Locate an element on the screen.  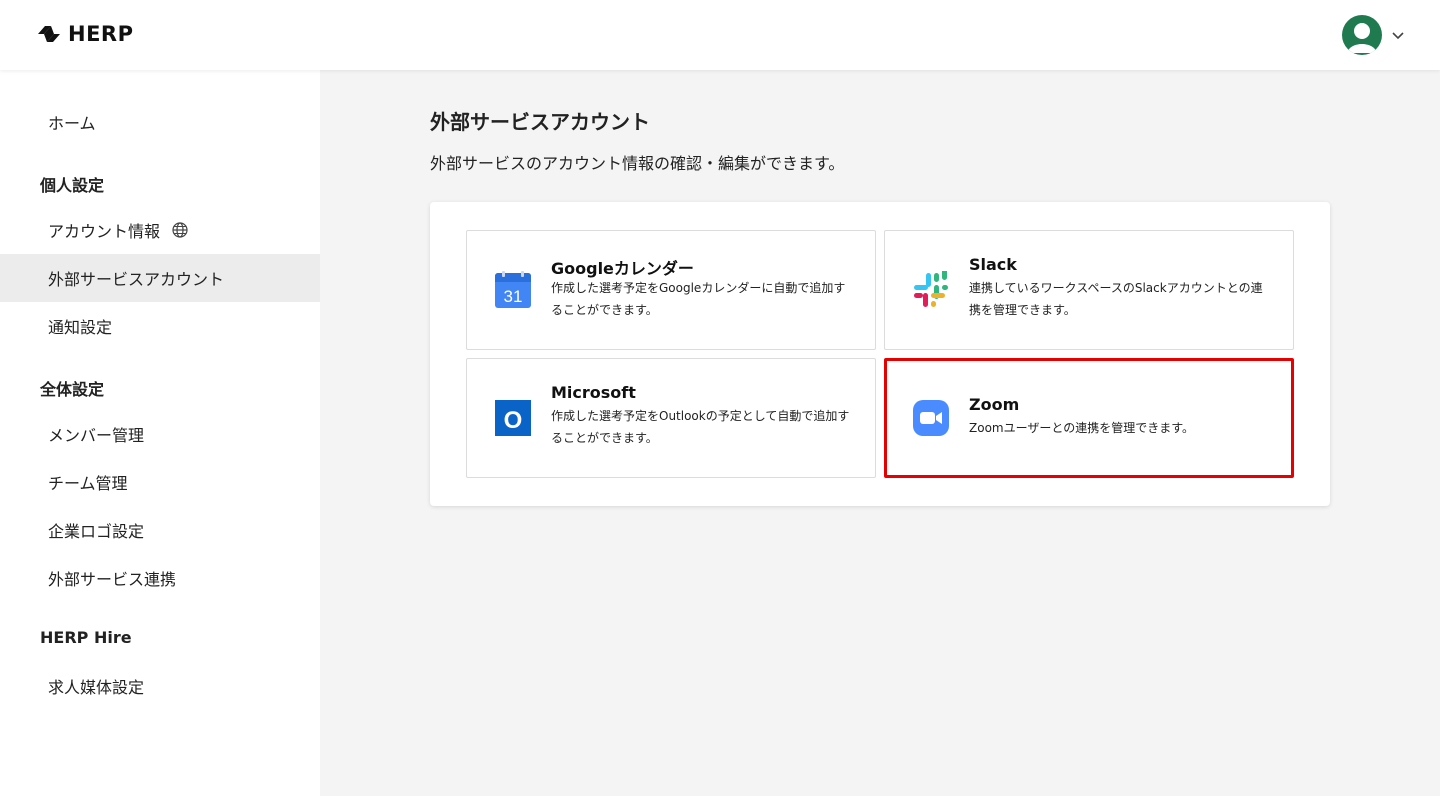
sidebar-item-label: アカウント情報 is located at coordinates (104, 231).